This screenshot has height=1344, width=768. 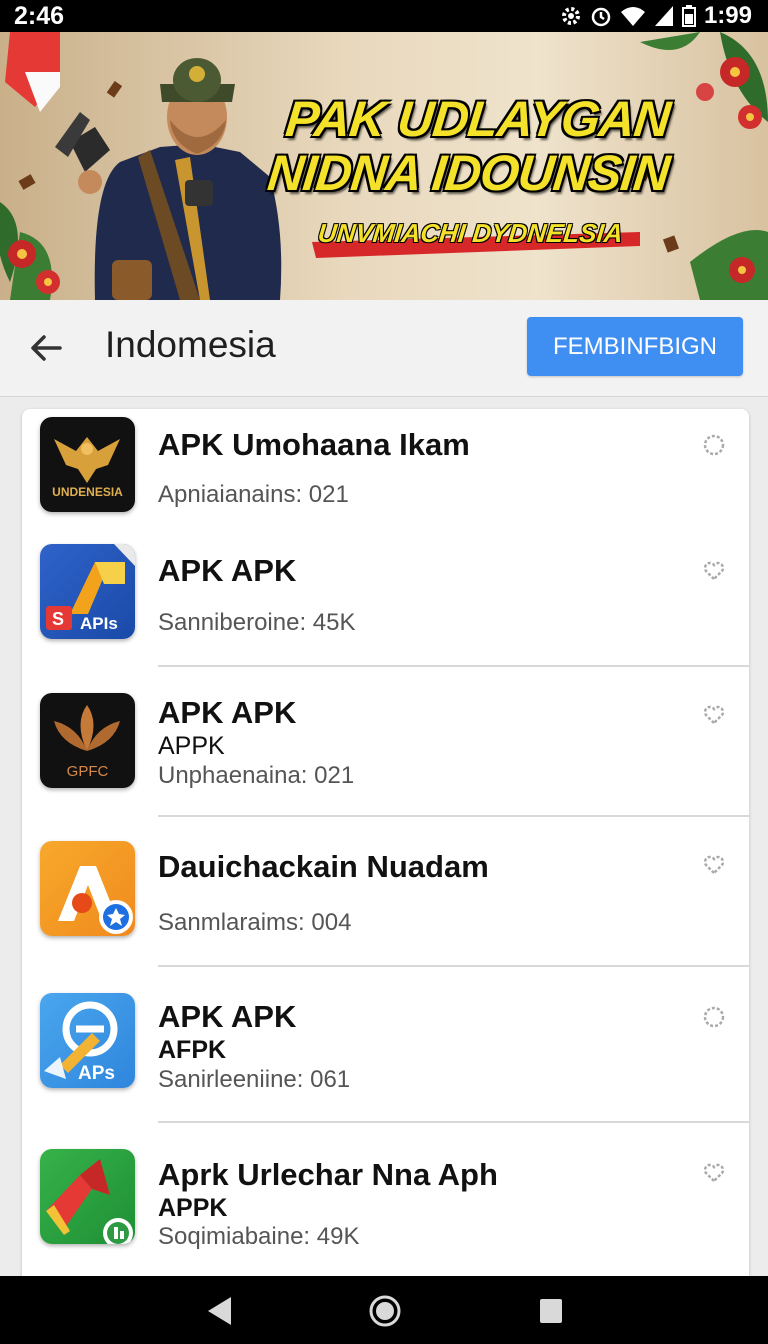 What do you see at coordinates (254, 1079) in the screenshot?
I see `app-meta: Sanirleeniine: 061` at bounding box center [254, 1079].